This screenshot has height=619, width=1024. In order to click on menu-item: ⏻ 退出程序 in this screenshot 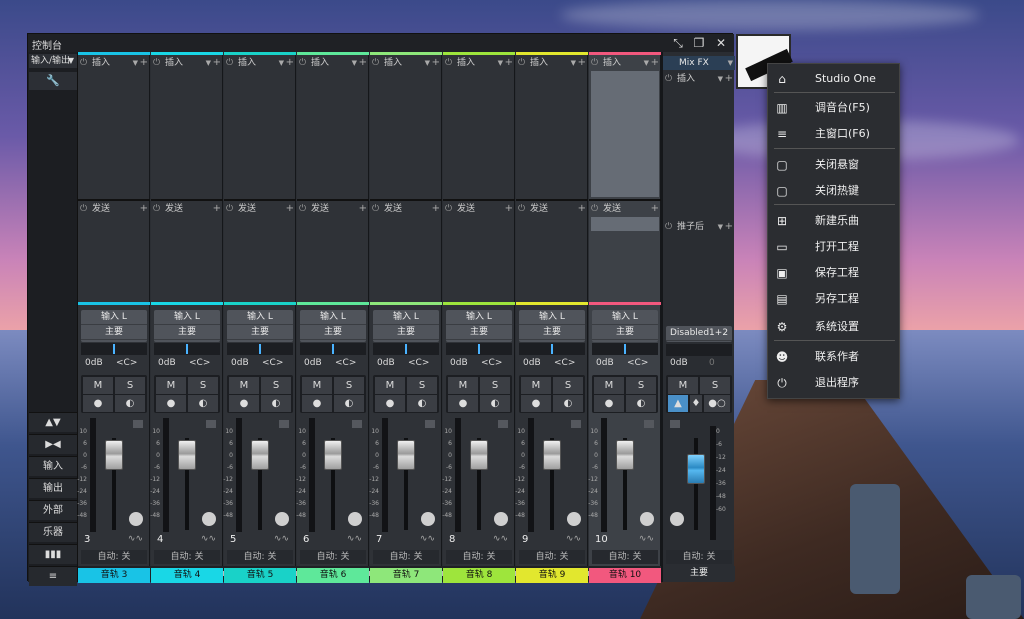, I will do `click(834, 383)`.